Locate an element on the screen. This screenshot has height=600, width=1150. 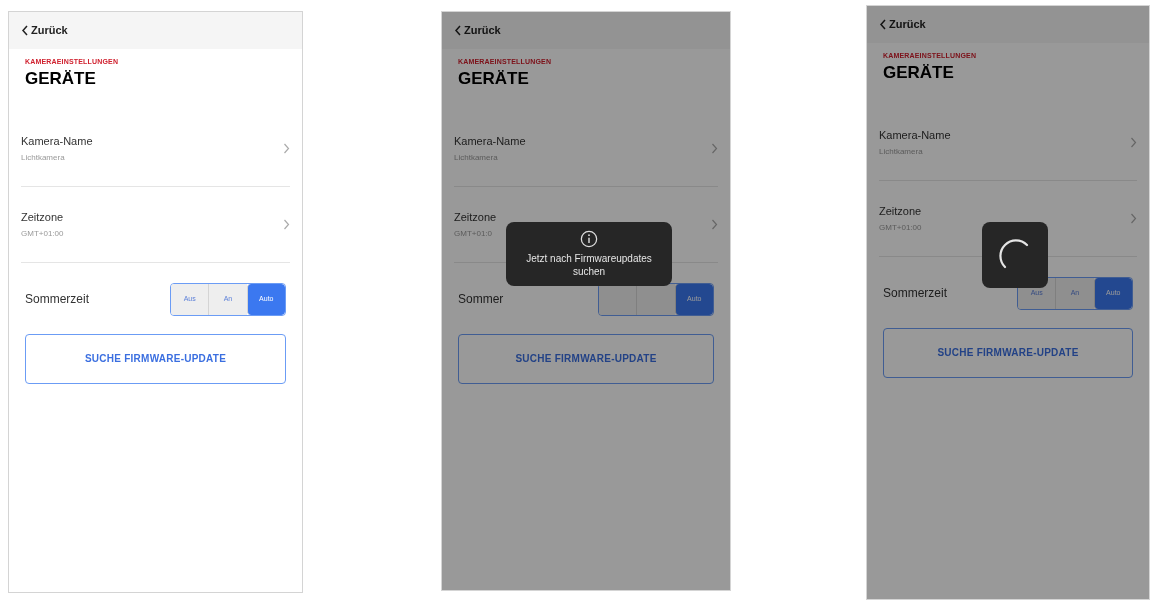
toggle-label: Sommer is located at coordinates (481, 300).